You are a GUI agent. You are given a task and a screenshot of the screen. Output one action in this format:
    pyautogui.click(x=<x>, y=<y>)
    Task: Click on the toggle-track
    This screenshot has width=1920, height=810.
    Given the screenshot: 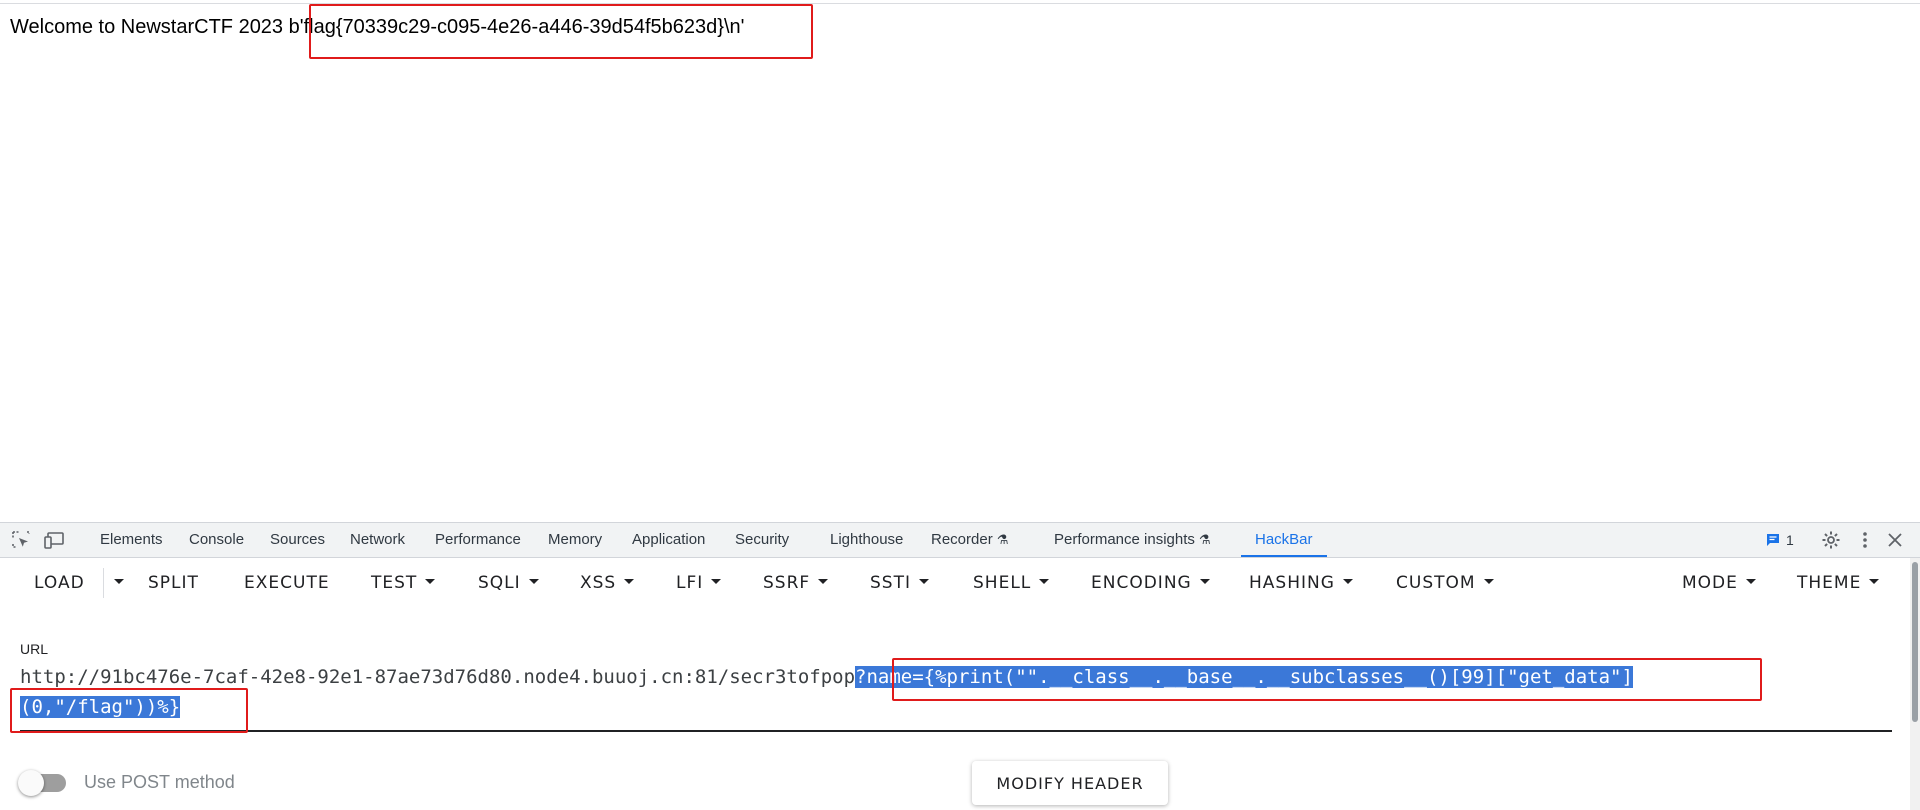 What is the action you would take?
    pyautogui.click(x=42, y=782)
    